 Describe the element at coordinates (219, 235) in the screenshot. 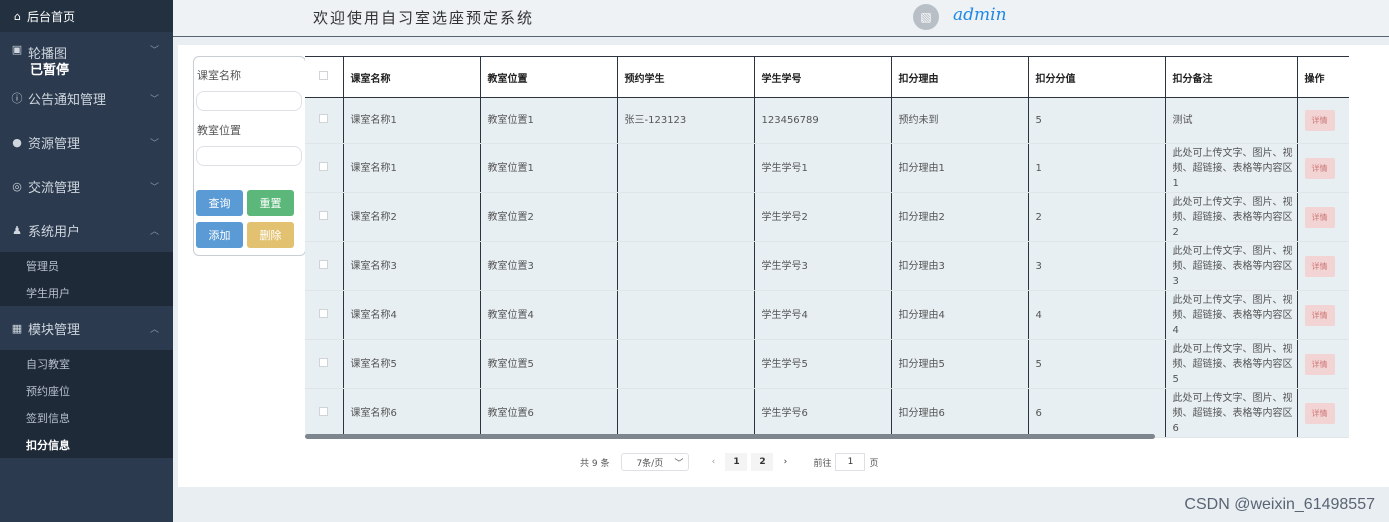

I see `add-button: 添加` at that location.